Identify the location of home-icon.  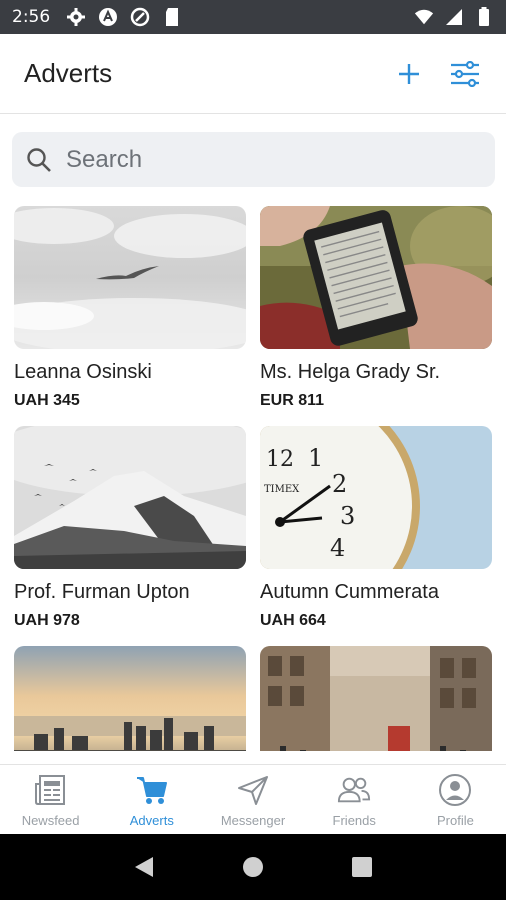
(253, 867).